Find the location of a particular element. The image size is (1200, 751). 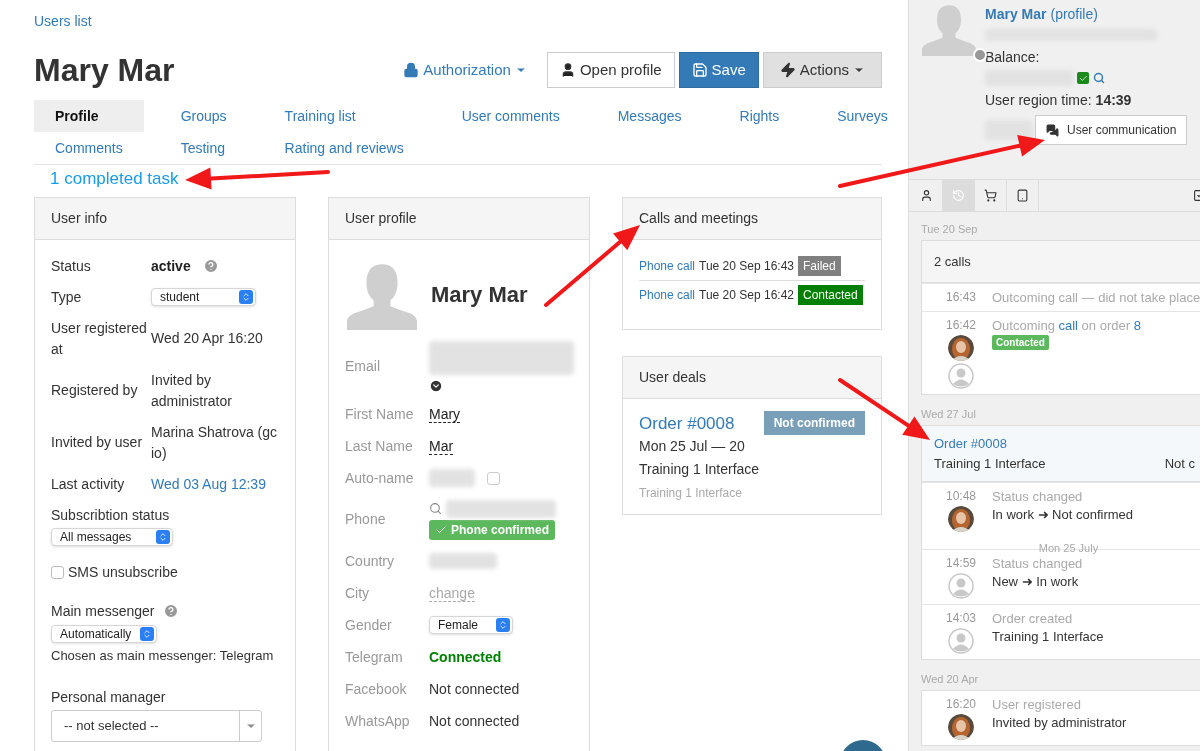

status-value: active is located at coordinates (171, 266).